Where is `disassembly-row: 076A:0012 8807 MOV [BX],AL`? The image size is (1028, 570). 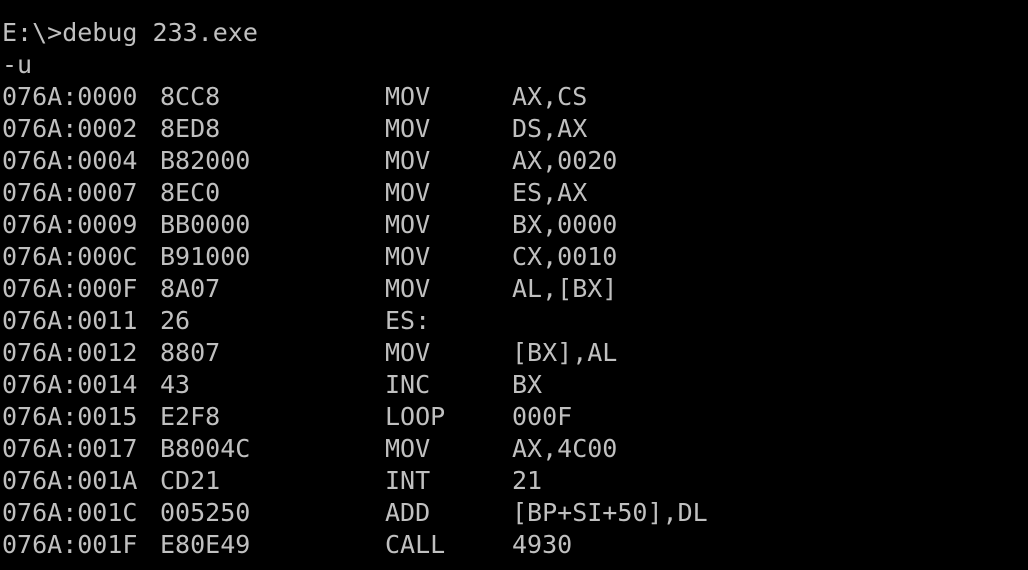
disassembly-row: 076A:0012 8807 MOV [BX],AL is located at coordinates (309, 353).